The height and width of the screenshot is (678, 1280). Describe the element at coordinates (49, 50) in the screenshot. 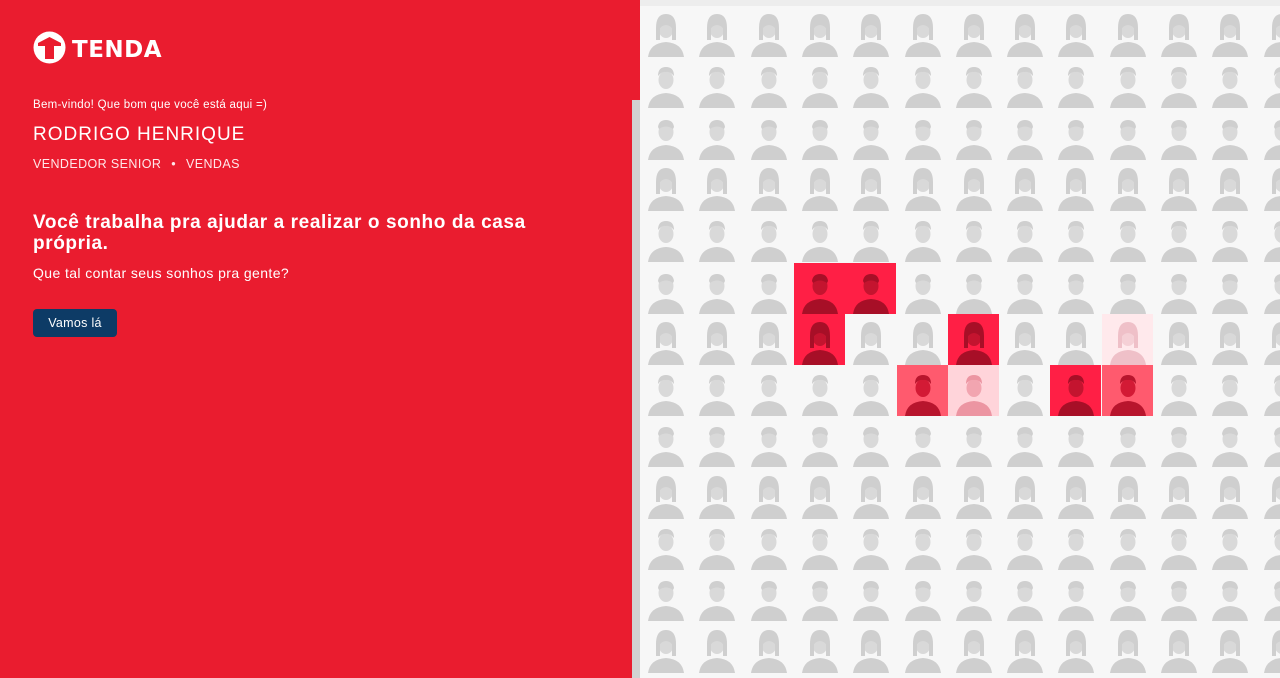

I see `tenda-house-logo-icon` at that location.